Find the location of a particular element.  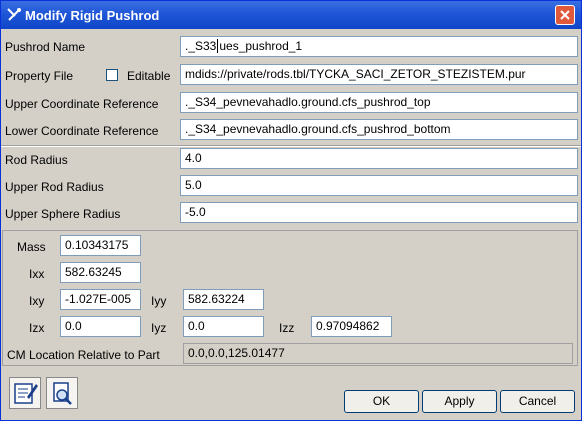

upper-sphere-radius-field: -5.0 is located at coordinates (379, 212).